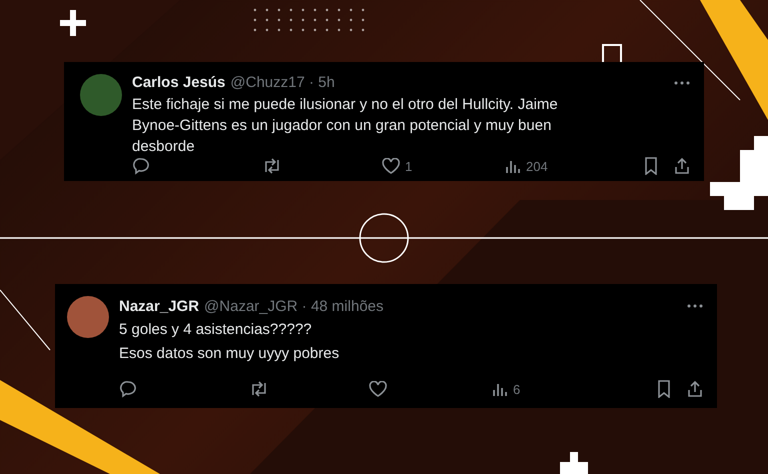 The width and height of the screenshot is (768, 474). What do you see at coordinates (73, 23) in the screenshot?
I see `plus-shape` at bounding box center [73, 23].